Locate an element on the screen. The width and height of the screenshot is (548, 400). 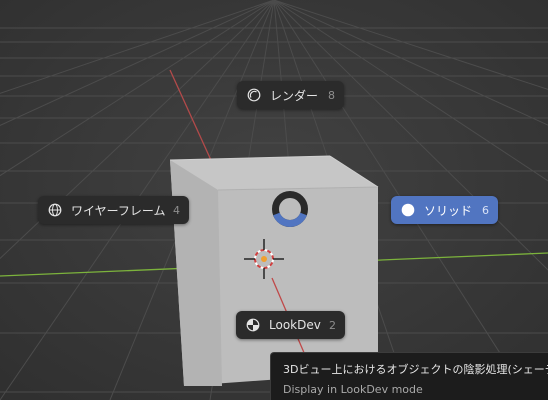
pie-item-label: ソリッド is located at coordinates (448, 210).